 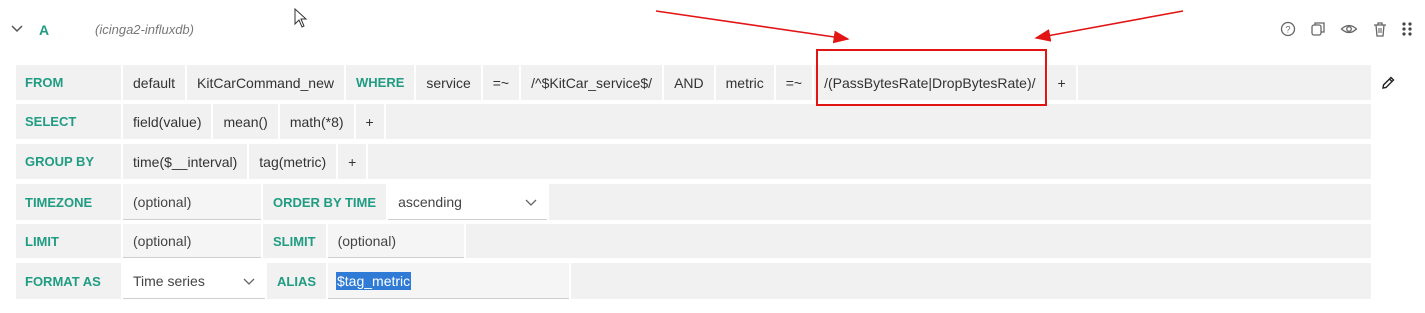 I want to click on trash-icon, so click(x=1380, y=29).